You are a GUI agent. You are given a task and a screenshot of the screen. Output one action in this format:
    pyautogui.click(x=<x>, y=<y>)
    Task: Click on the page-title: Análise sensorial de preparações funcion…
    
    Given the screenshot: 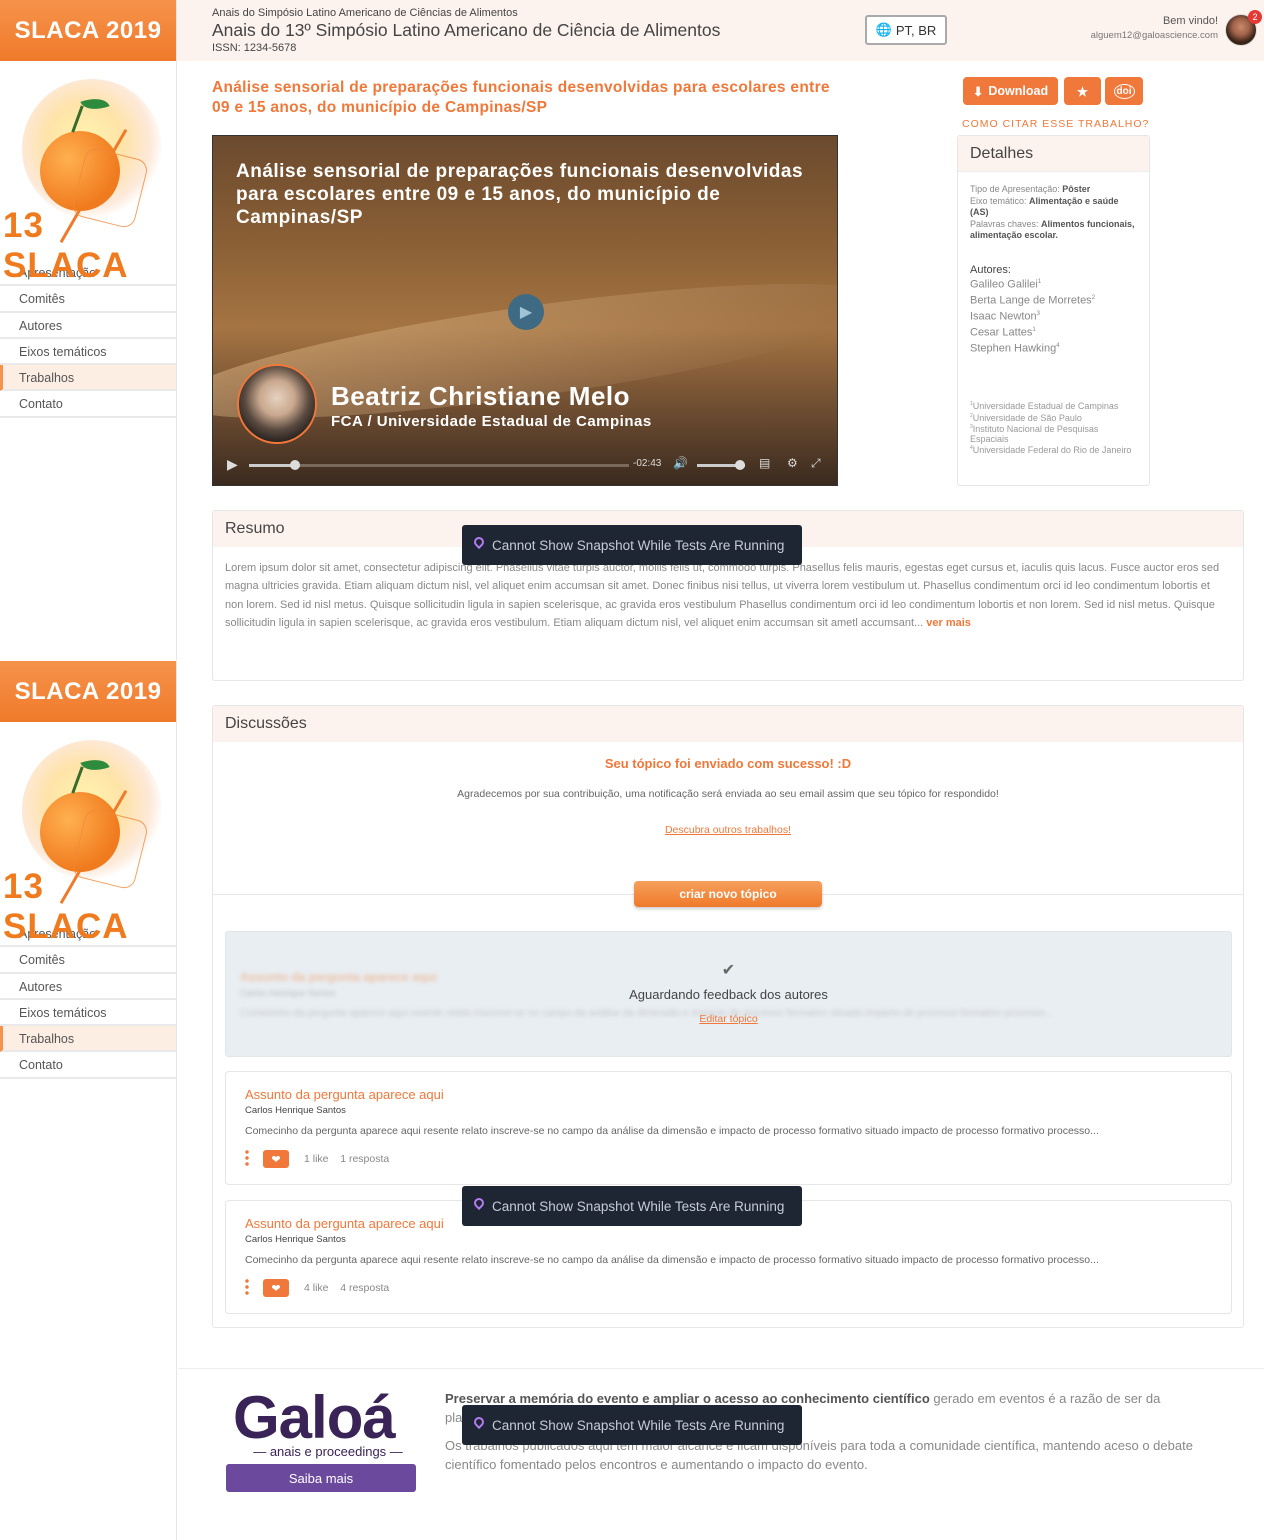 What is the action you would take?
    pyautogui.click(x=521, y=97)
    